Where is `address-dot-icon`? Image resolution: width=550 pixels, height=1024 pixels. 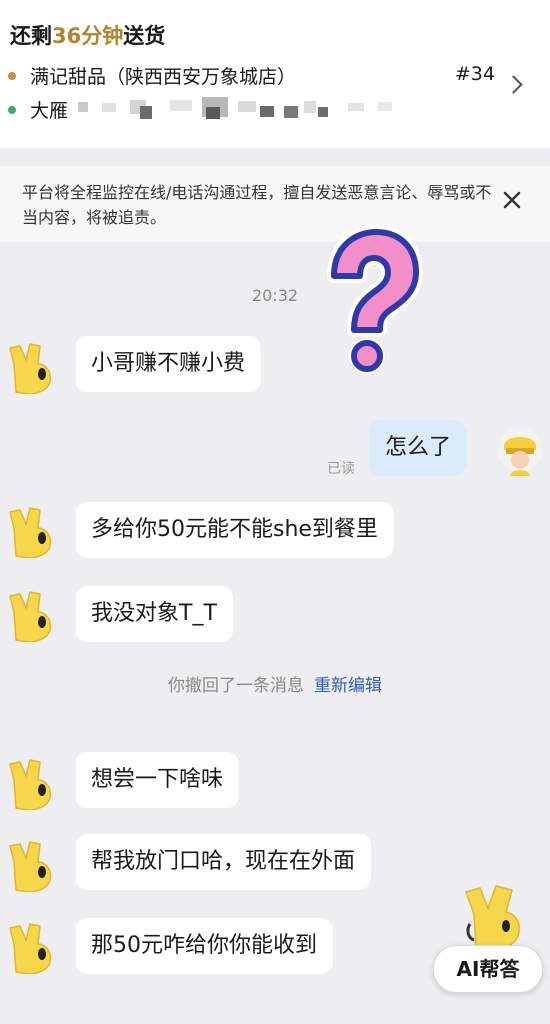
address-dot-icon is located at coordinates (12, 109).